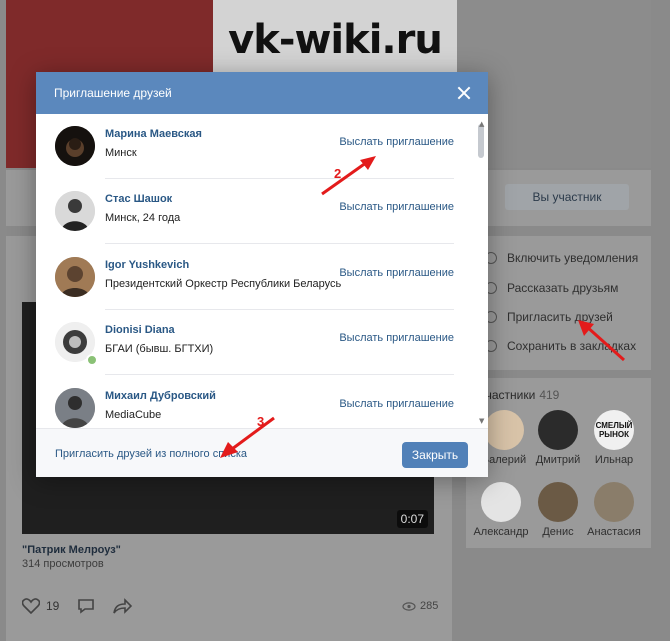  What do you see at coordinates (63, 564) in the screenshot?
I see `post-views: 314 просмотров` at bounding box center [63, 564].